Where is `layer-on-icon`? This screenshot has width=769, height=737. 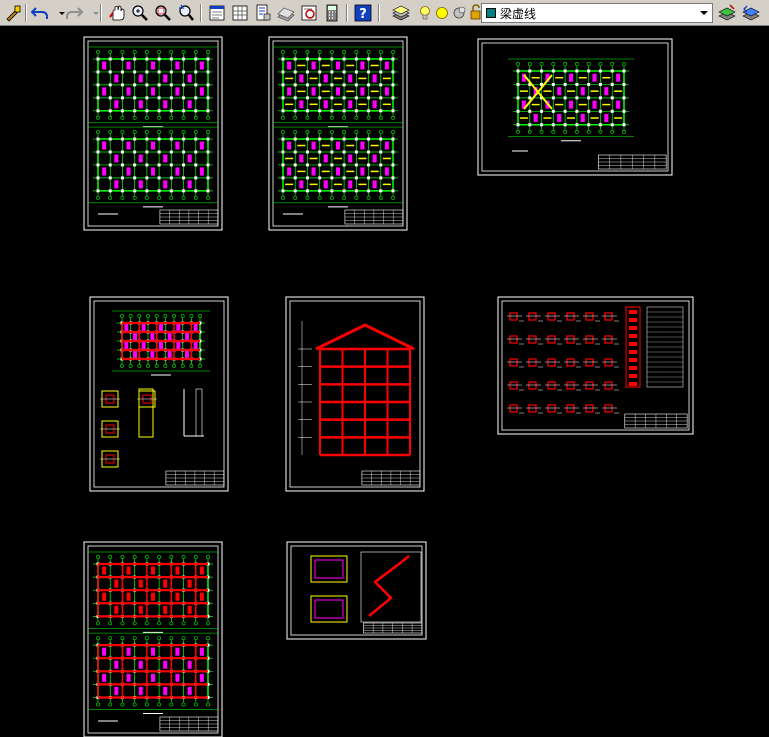 layer-on-icon is located at coordinates (422, 13).